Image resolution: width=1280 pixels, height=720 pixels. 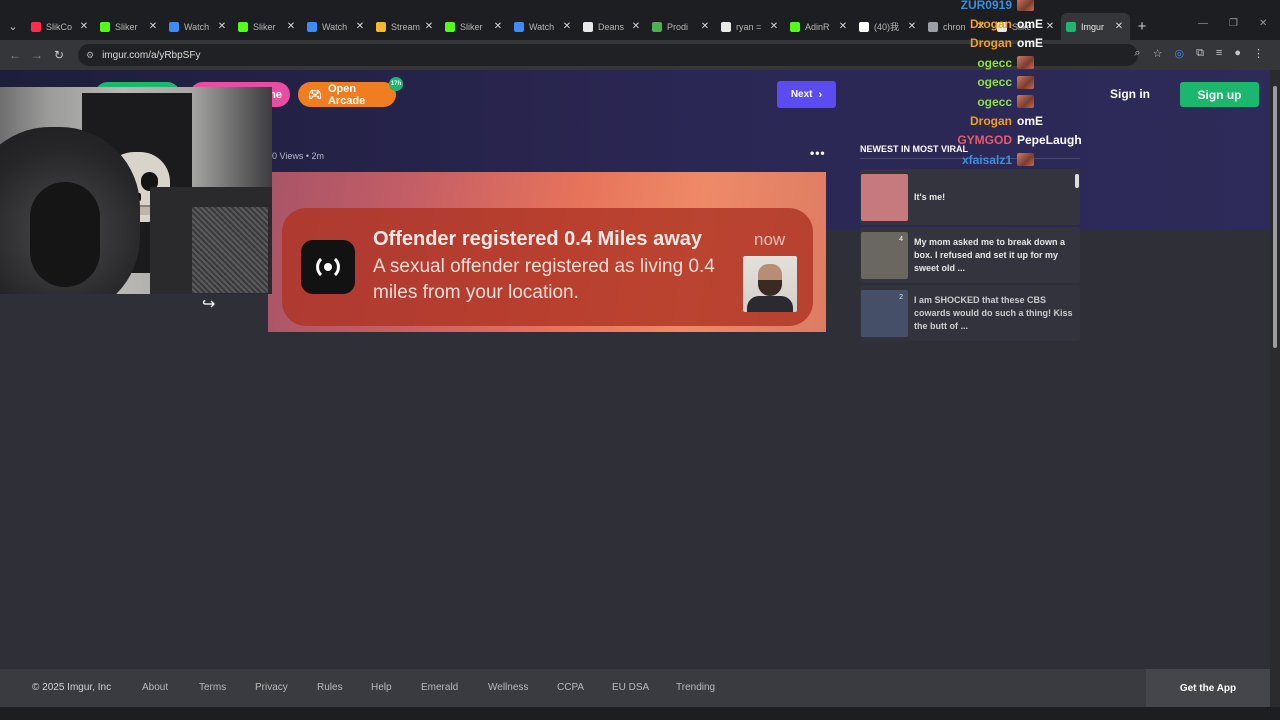 I want to click on minimize-icon: —, so click(x=1203, y=23).